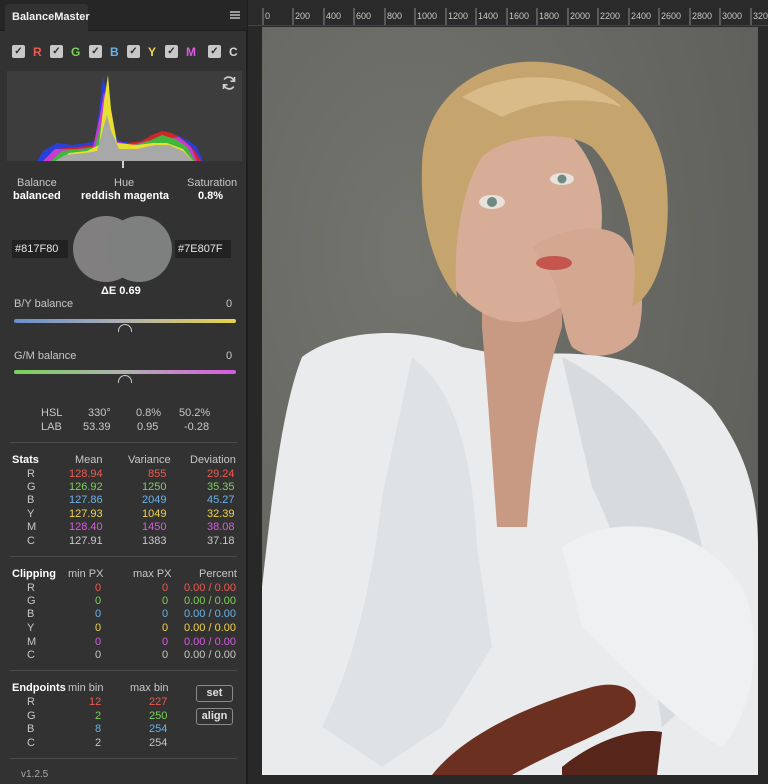  Describe the element at coordinates (31, 702) in the screenshot. I see `endpoints-row-ch: R` at that location.